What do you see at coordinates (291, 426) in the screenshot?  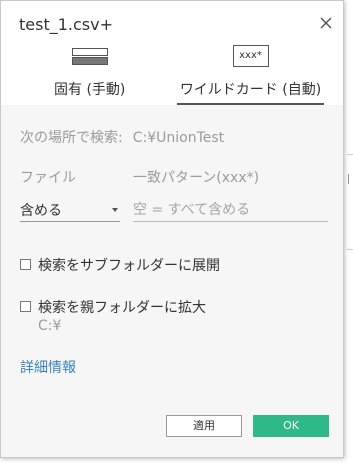 I see `ok-button: OK` at bounding box center [291, 426].